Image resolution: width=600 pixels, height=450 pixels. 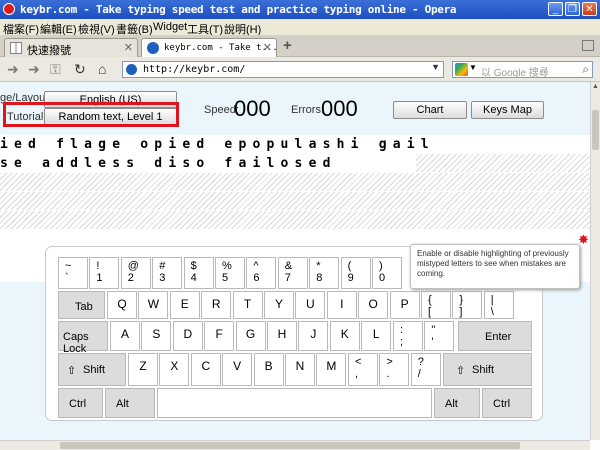 What do you see at coordinates (585, 69) in the screenshot?
I see `search-icon: ⌕` at bounding box center [585, 69].